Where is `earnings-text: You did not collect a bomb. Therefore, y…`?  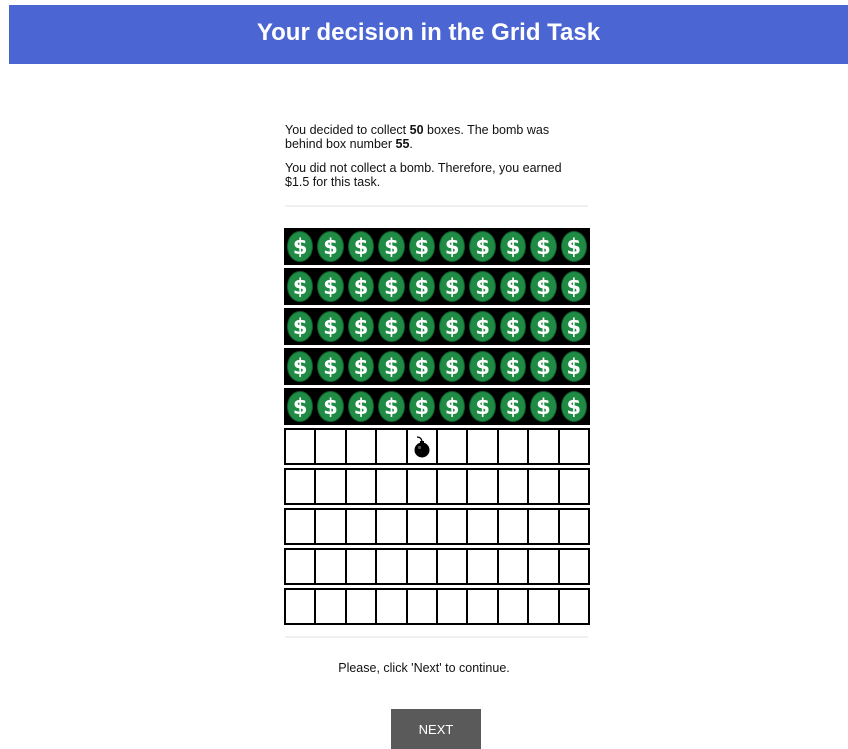
earnings-text: You did not collect a bomb. Therefore, y… is located at coordinates (423, 175).